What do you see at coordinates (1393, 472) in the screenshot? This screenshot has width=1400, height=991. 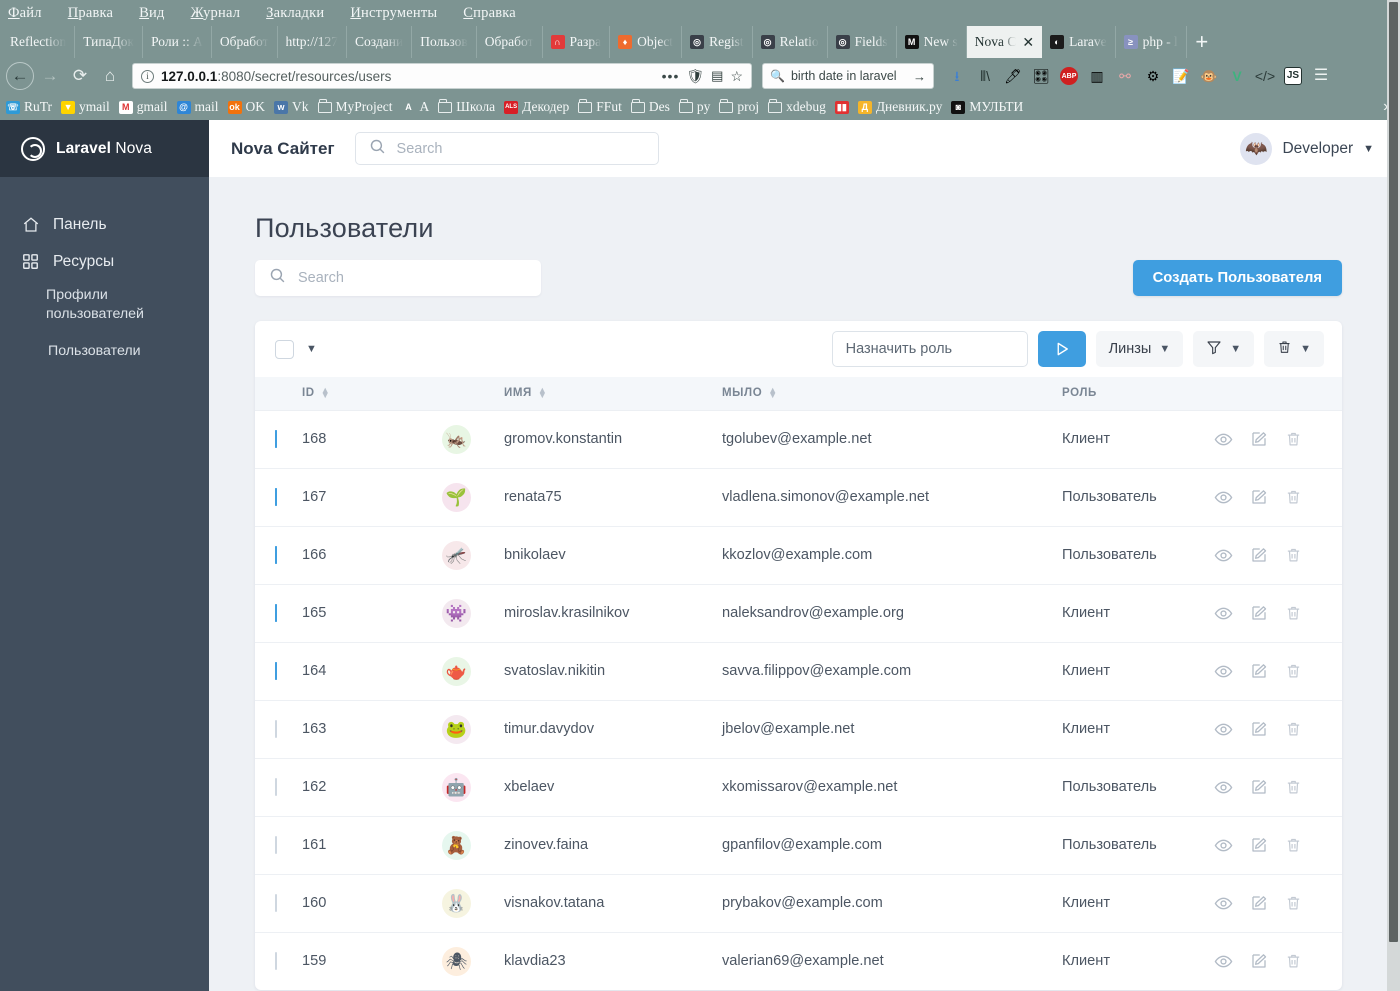 I see `scrollbar-thumb` at bounding box center [1393, 472].